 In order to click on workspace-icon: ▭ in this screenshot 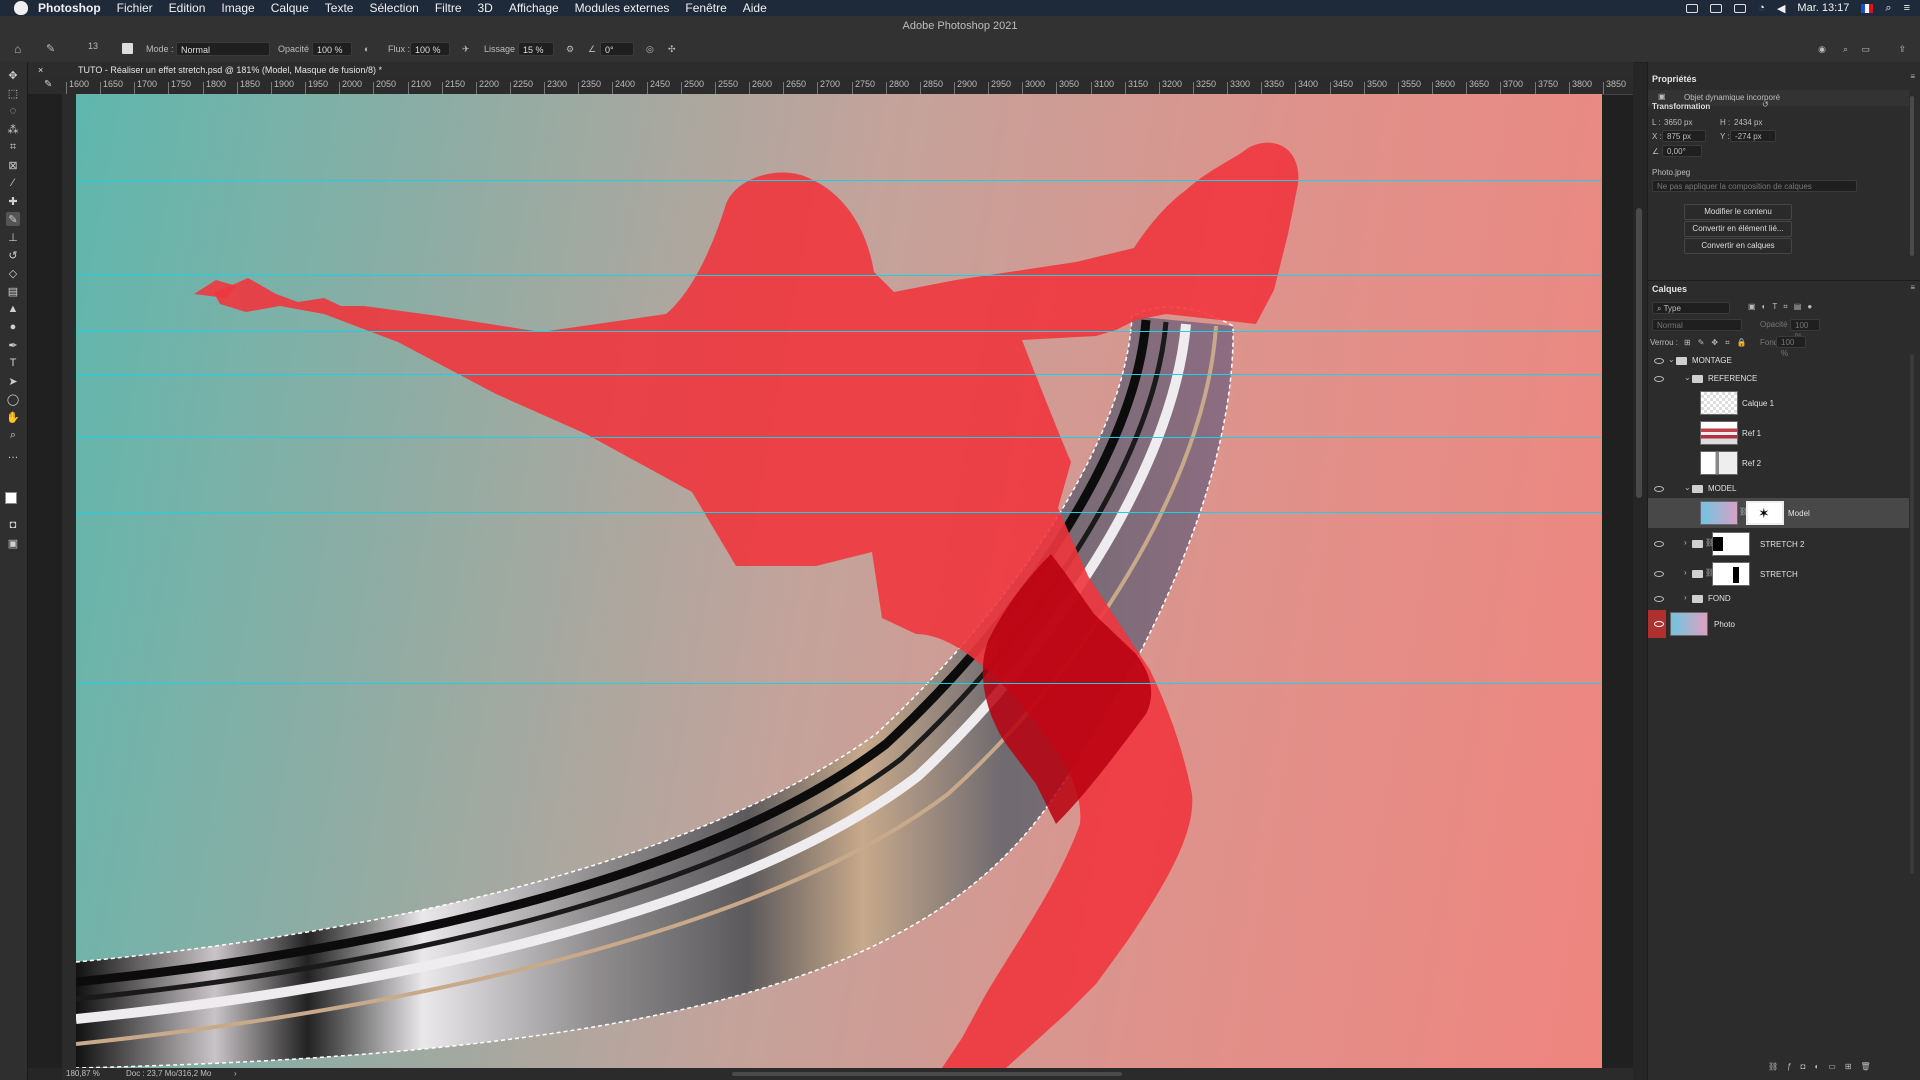, I will do `click(1865, 49)`.